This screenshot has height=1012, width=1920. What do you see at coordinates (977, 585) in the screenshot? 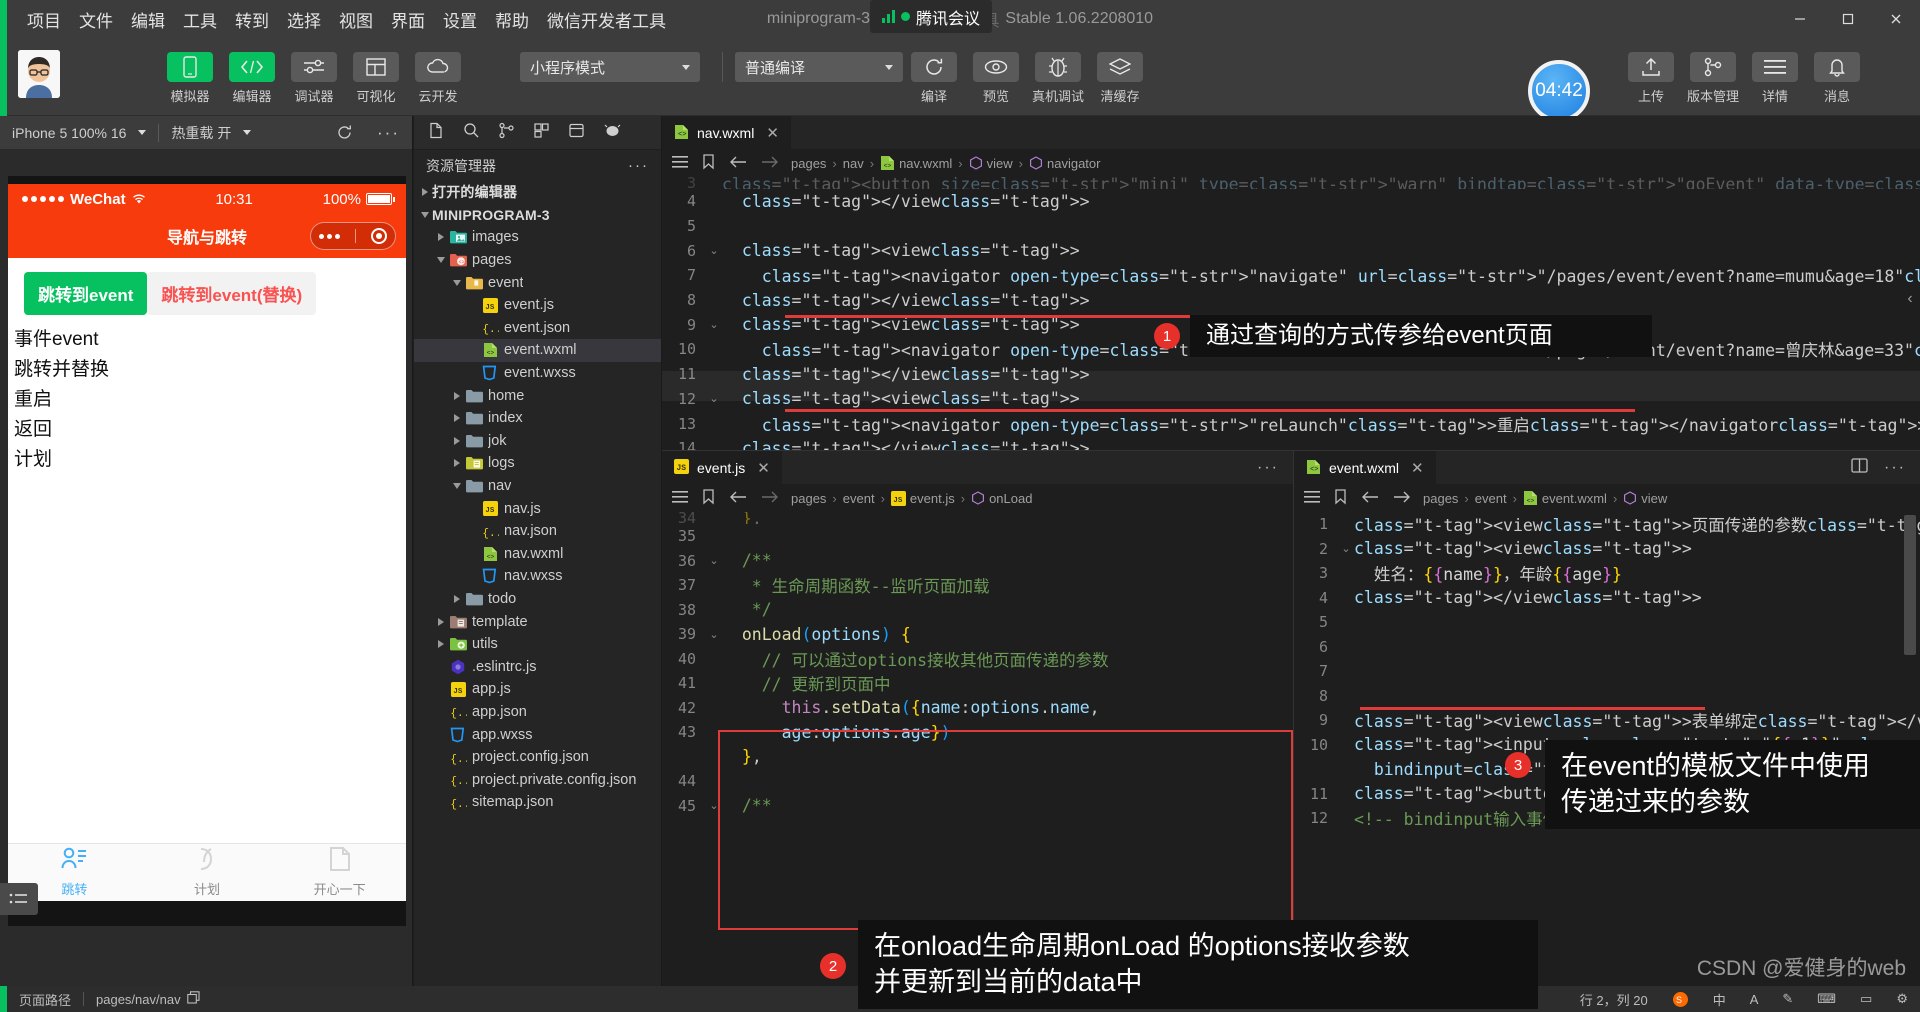
I see `code-line: 37 * 生命周期函数--监听页面加载` at bounding box center [977, 585].